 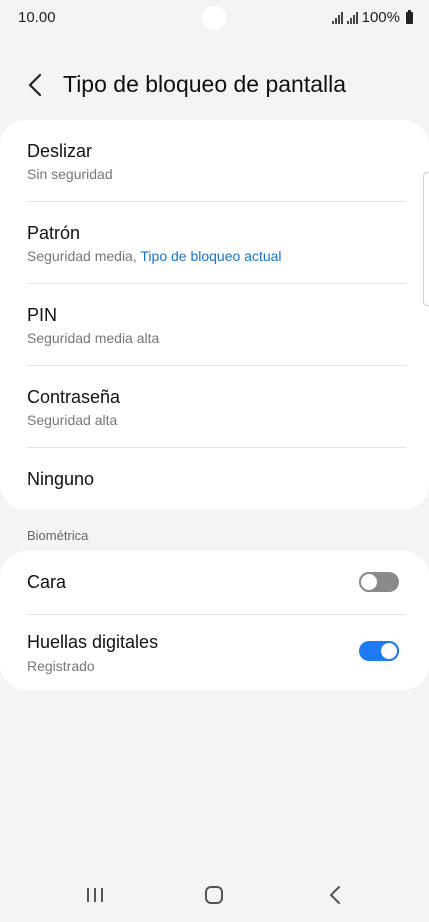 I want to click on status-time: 10.00, so click(x=37, y=17).